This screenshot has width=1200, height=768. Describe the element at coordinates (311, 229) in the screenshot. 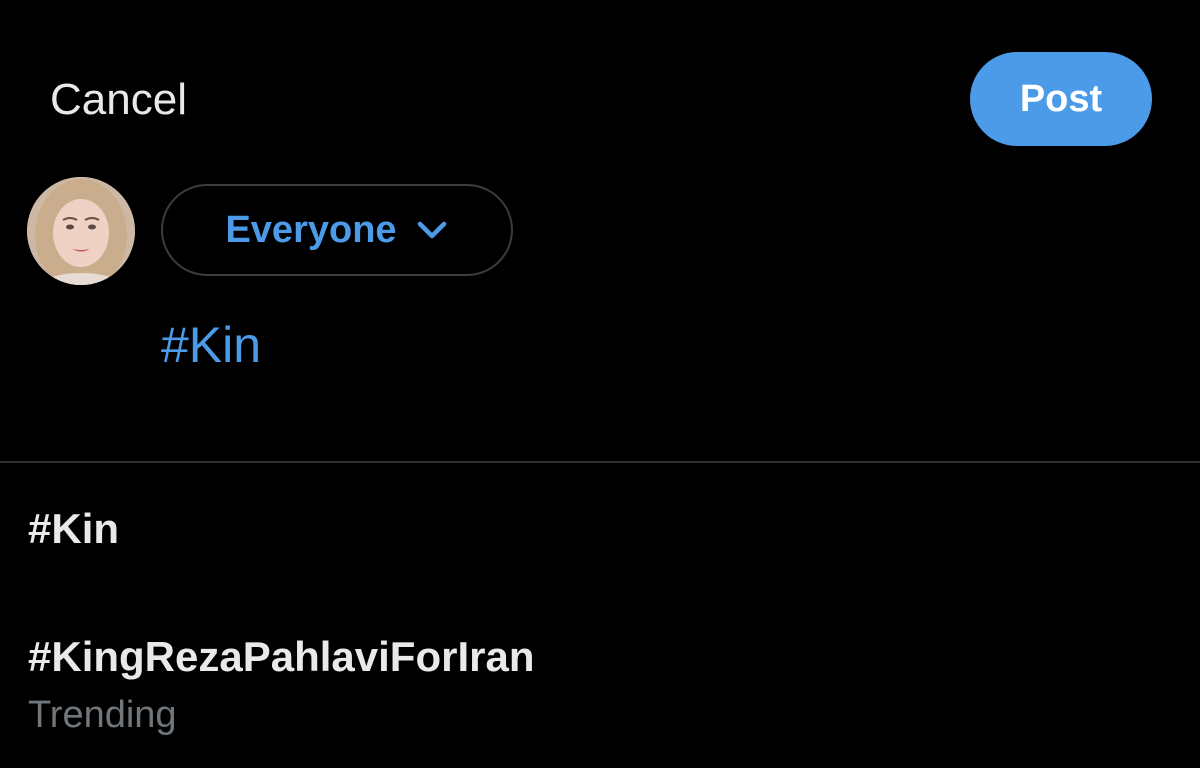

I see `audience-label: Everyone` at that location.